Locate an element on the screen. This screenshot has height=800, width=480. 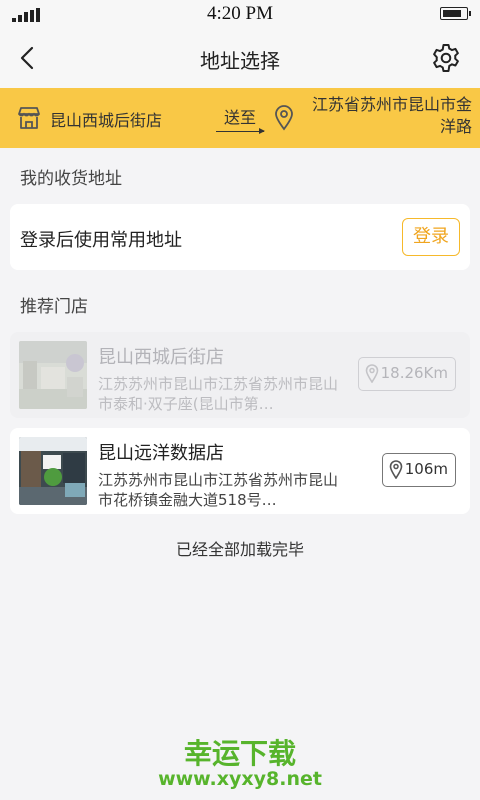
recommended-section-title: 推荐门店 is located at coordinates (54, 307).